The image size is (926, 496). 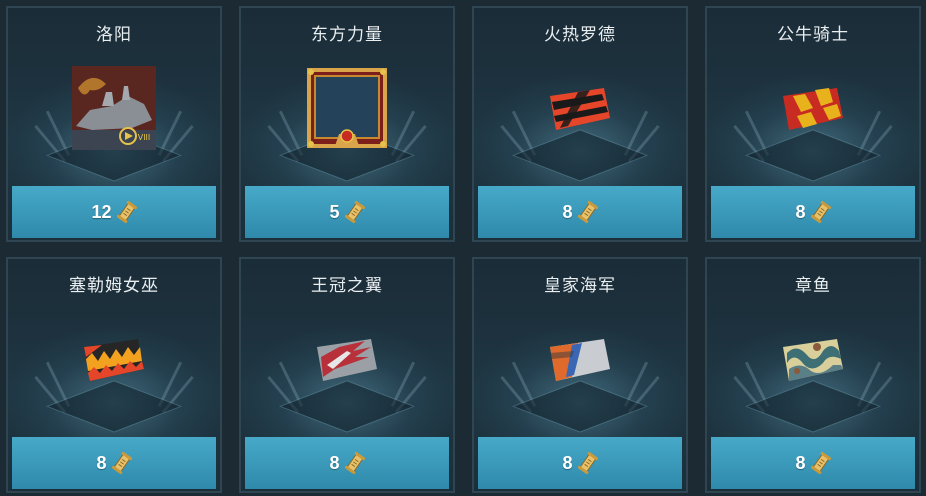 I want to click on reward-card-fiery-rod: 火热罗德 8, so click(x=580, y=124).